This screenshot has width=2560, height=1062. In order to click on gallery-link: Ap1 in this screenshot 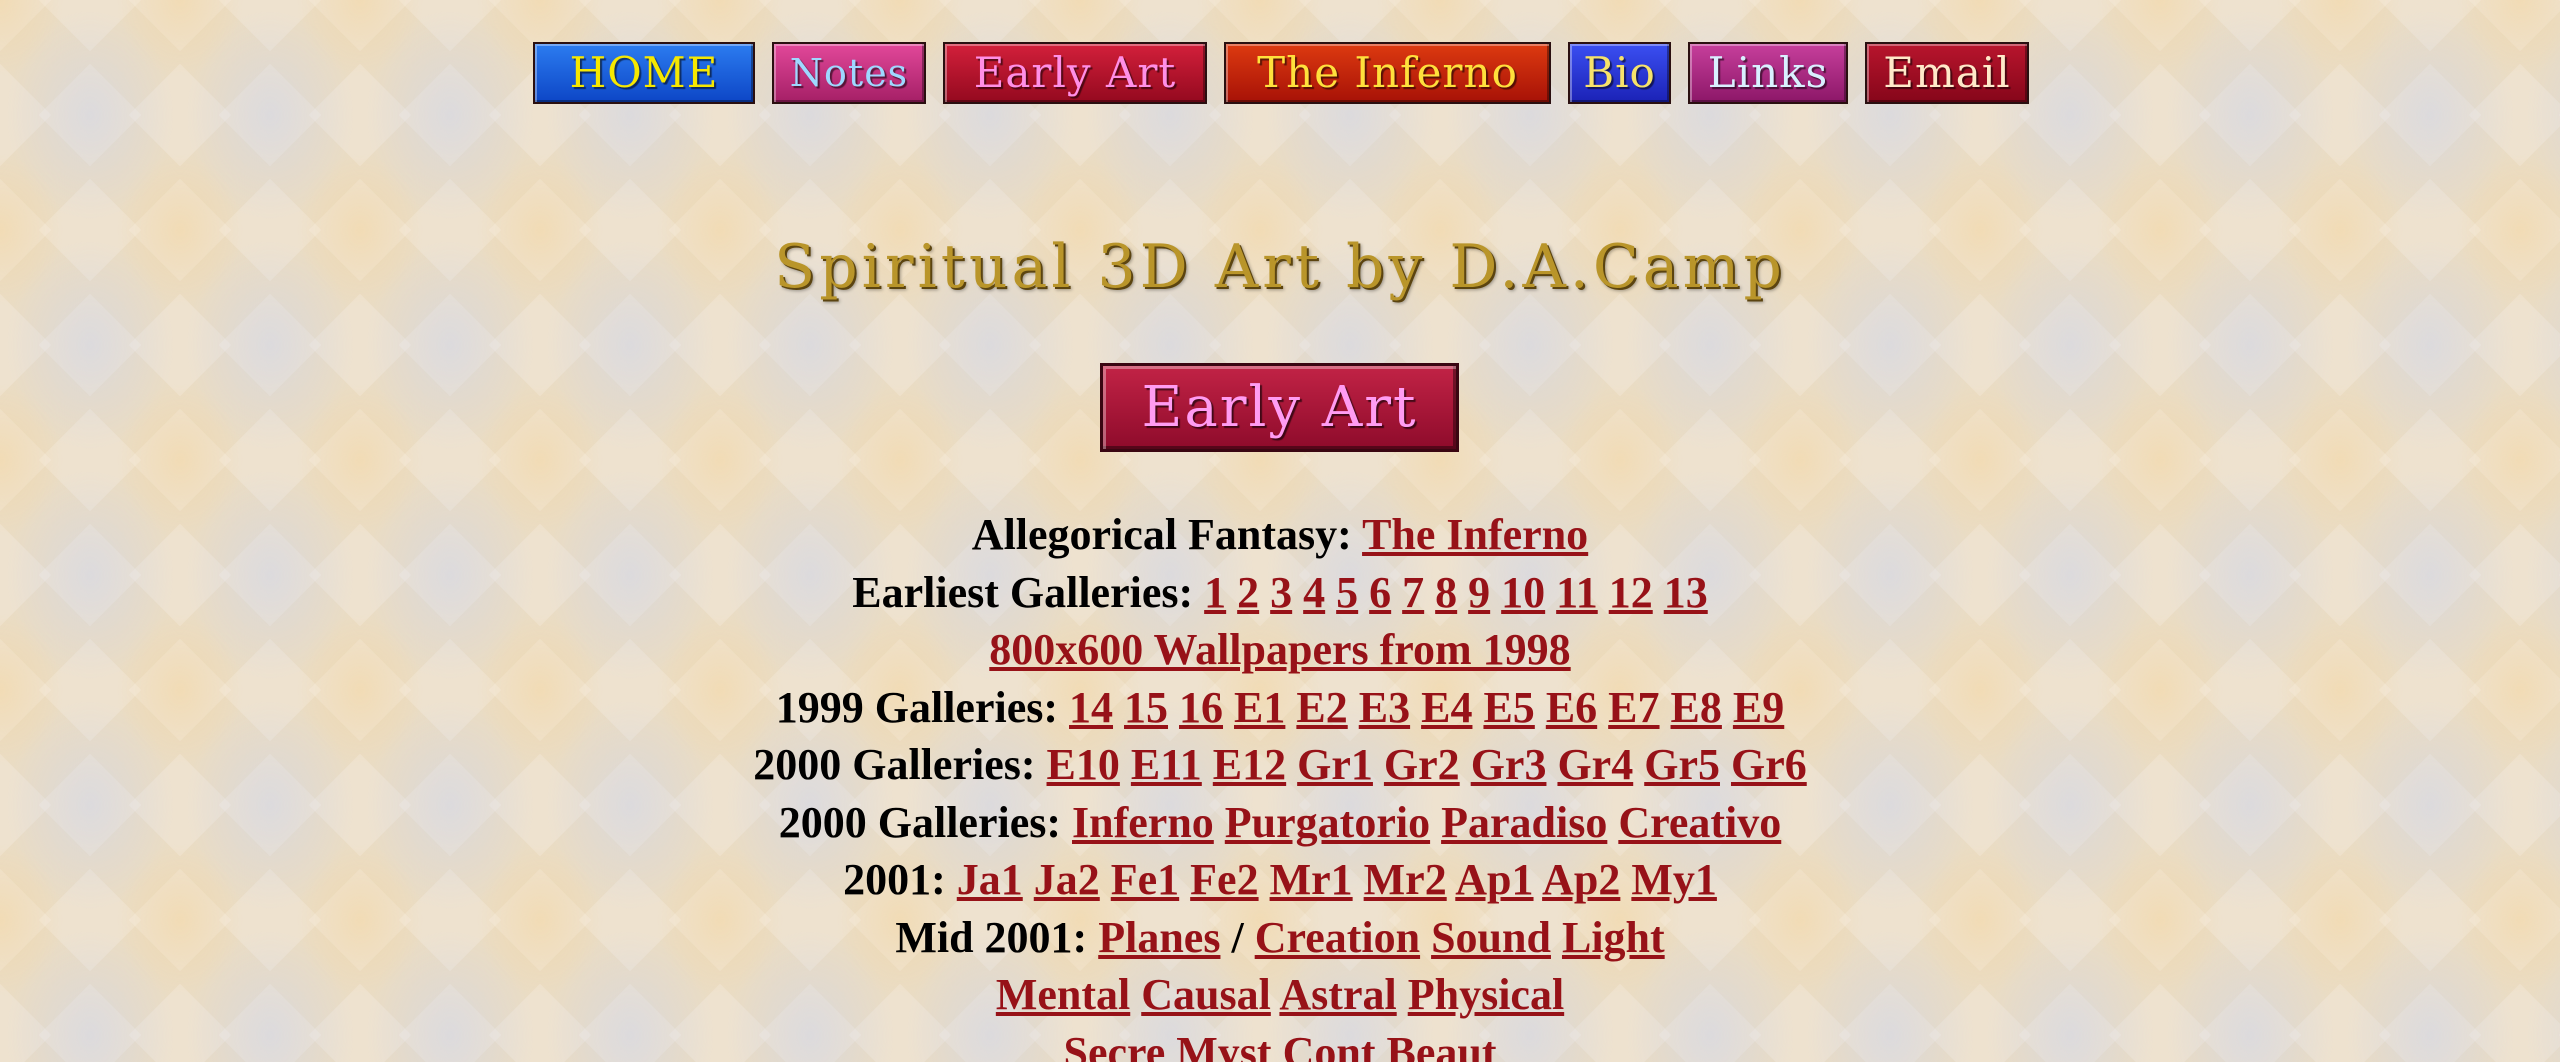, I will do `click(1494, 879)`.